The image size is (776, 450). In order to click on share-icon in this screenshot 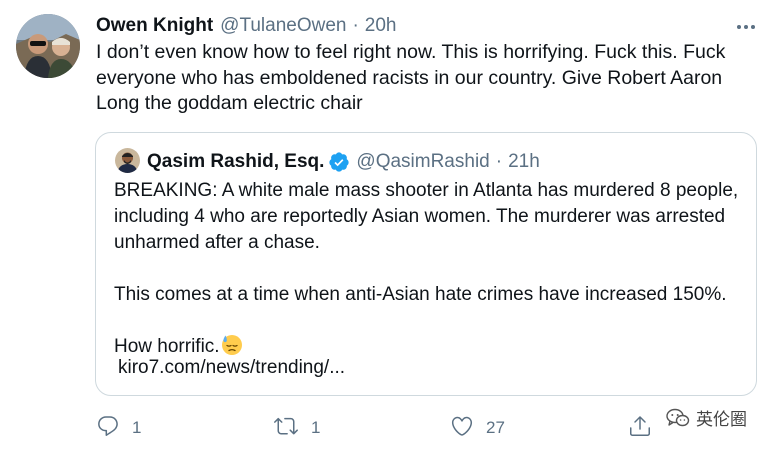, I will do `click(640, 428)`.